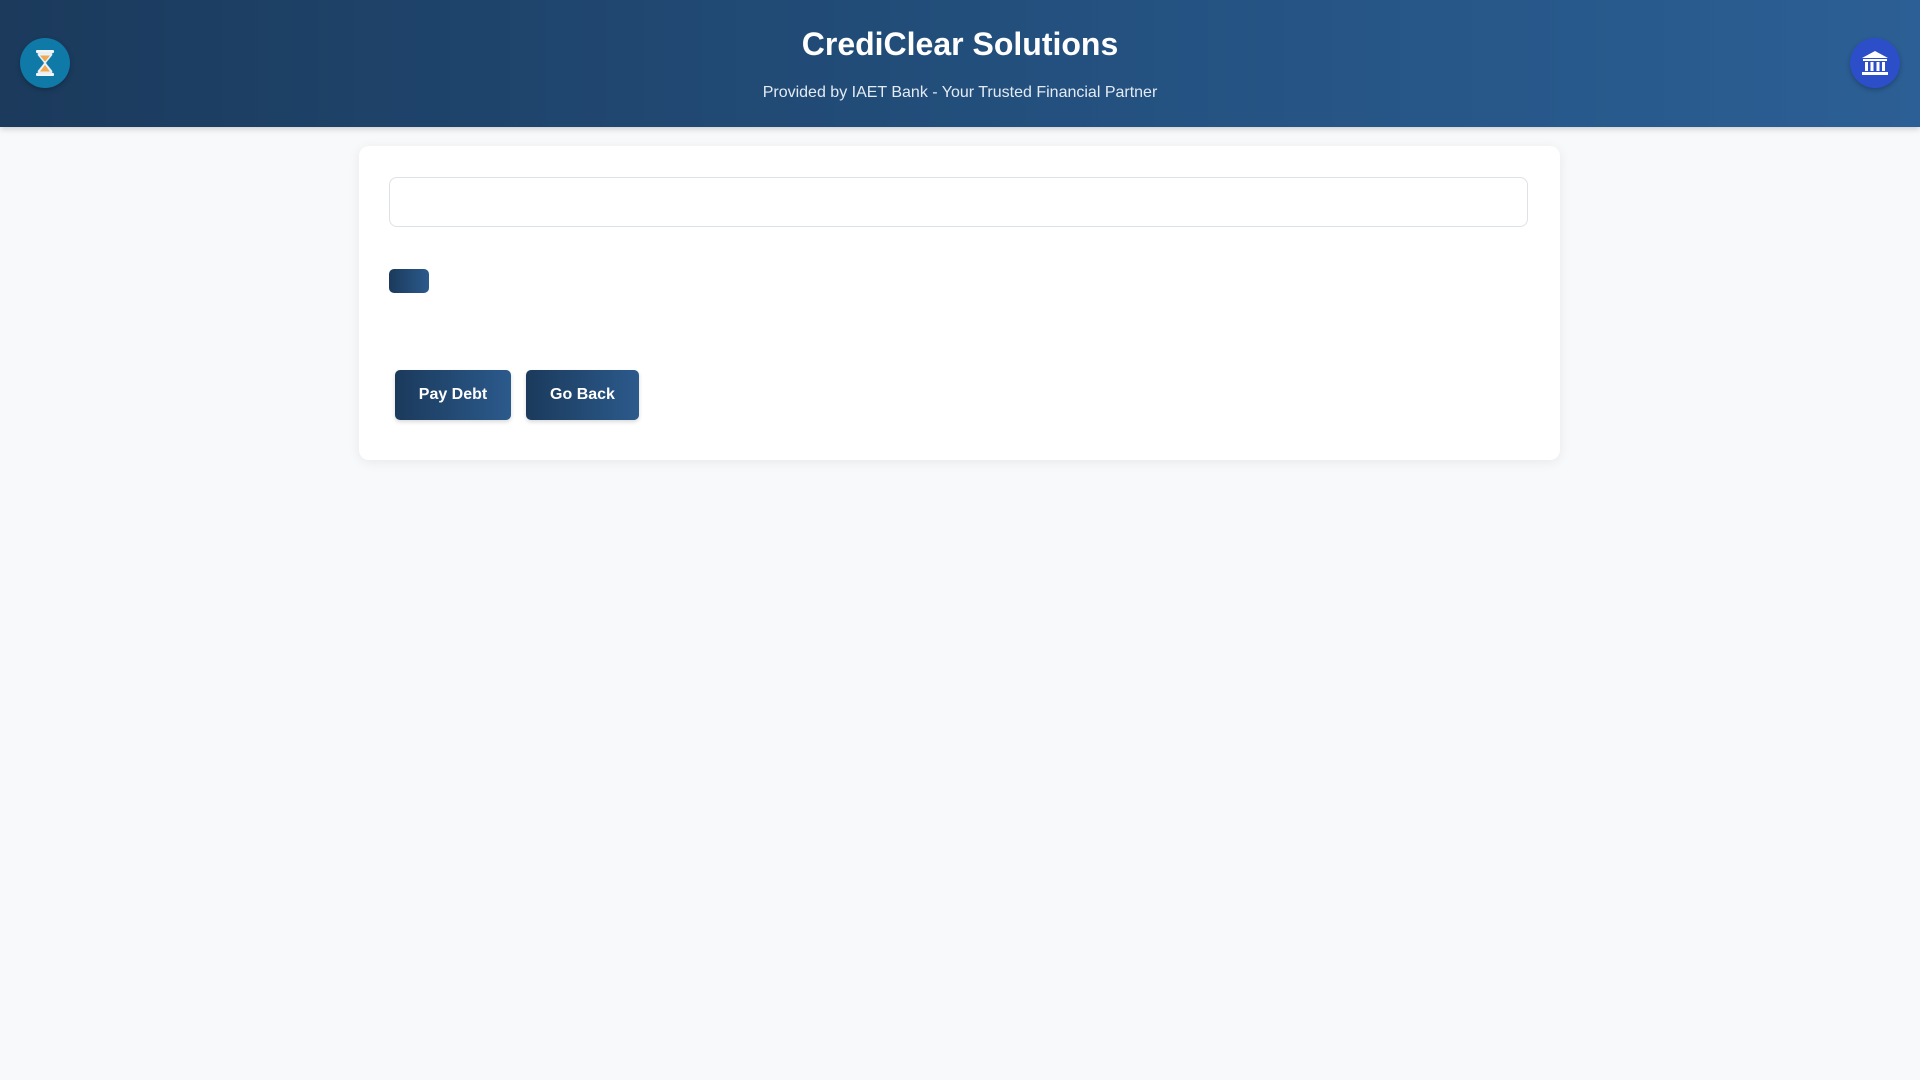 Image resolution: width=1920 pixels, height=1080 pixels. Describe the element at coordinates (1875, 63) in the screenshot. I see `bank-icon` at that location.